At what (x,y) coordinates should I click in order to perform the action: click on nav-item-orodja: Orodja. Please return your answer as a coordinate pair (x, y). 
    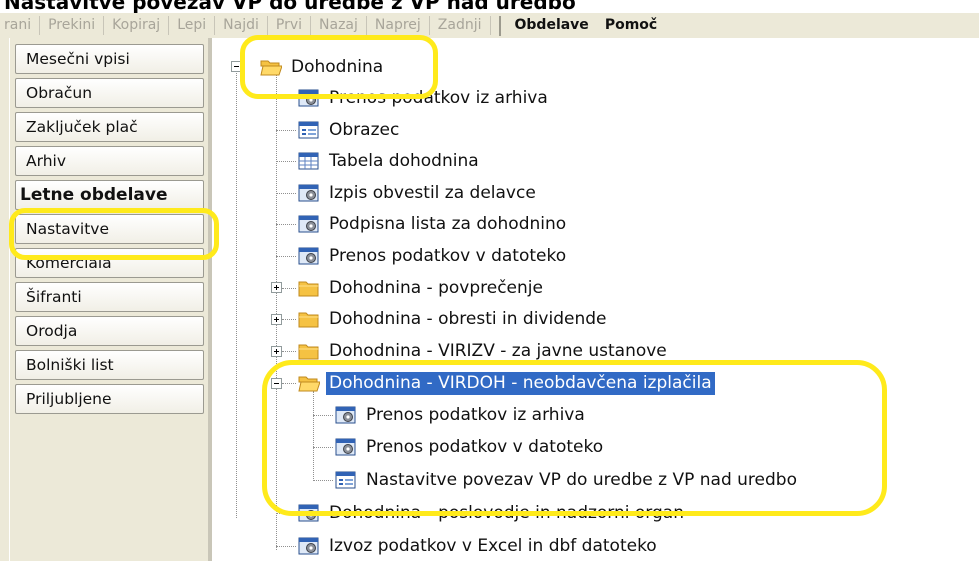
    Looking at the image, I should click on (109, 331).